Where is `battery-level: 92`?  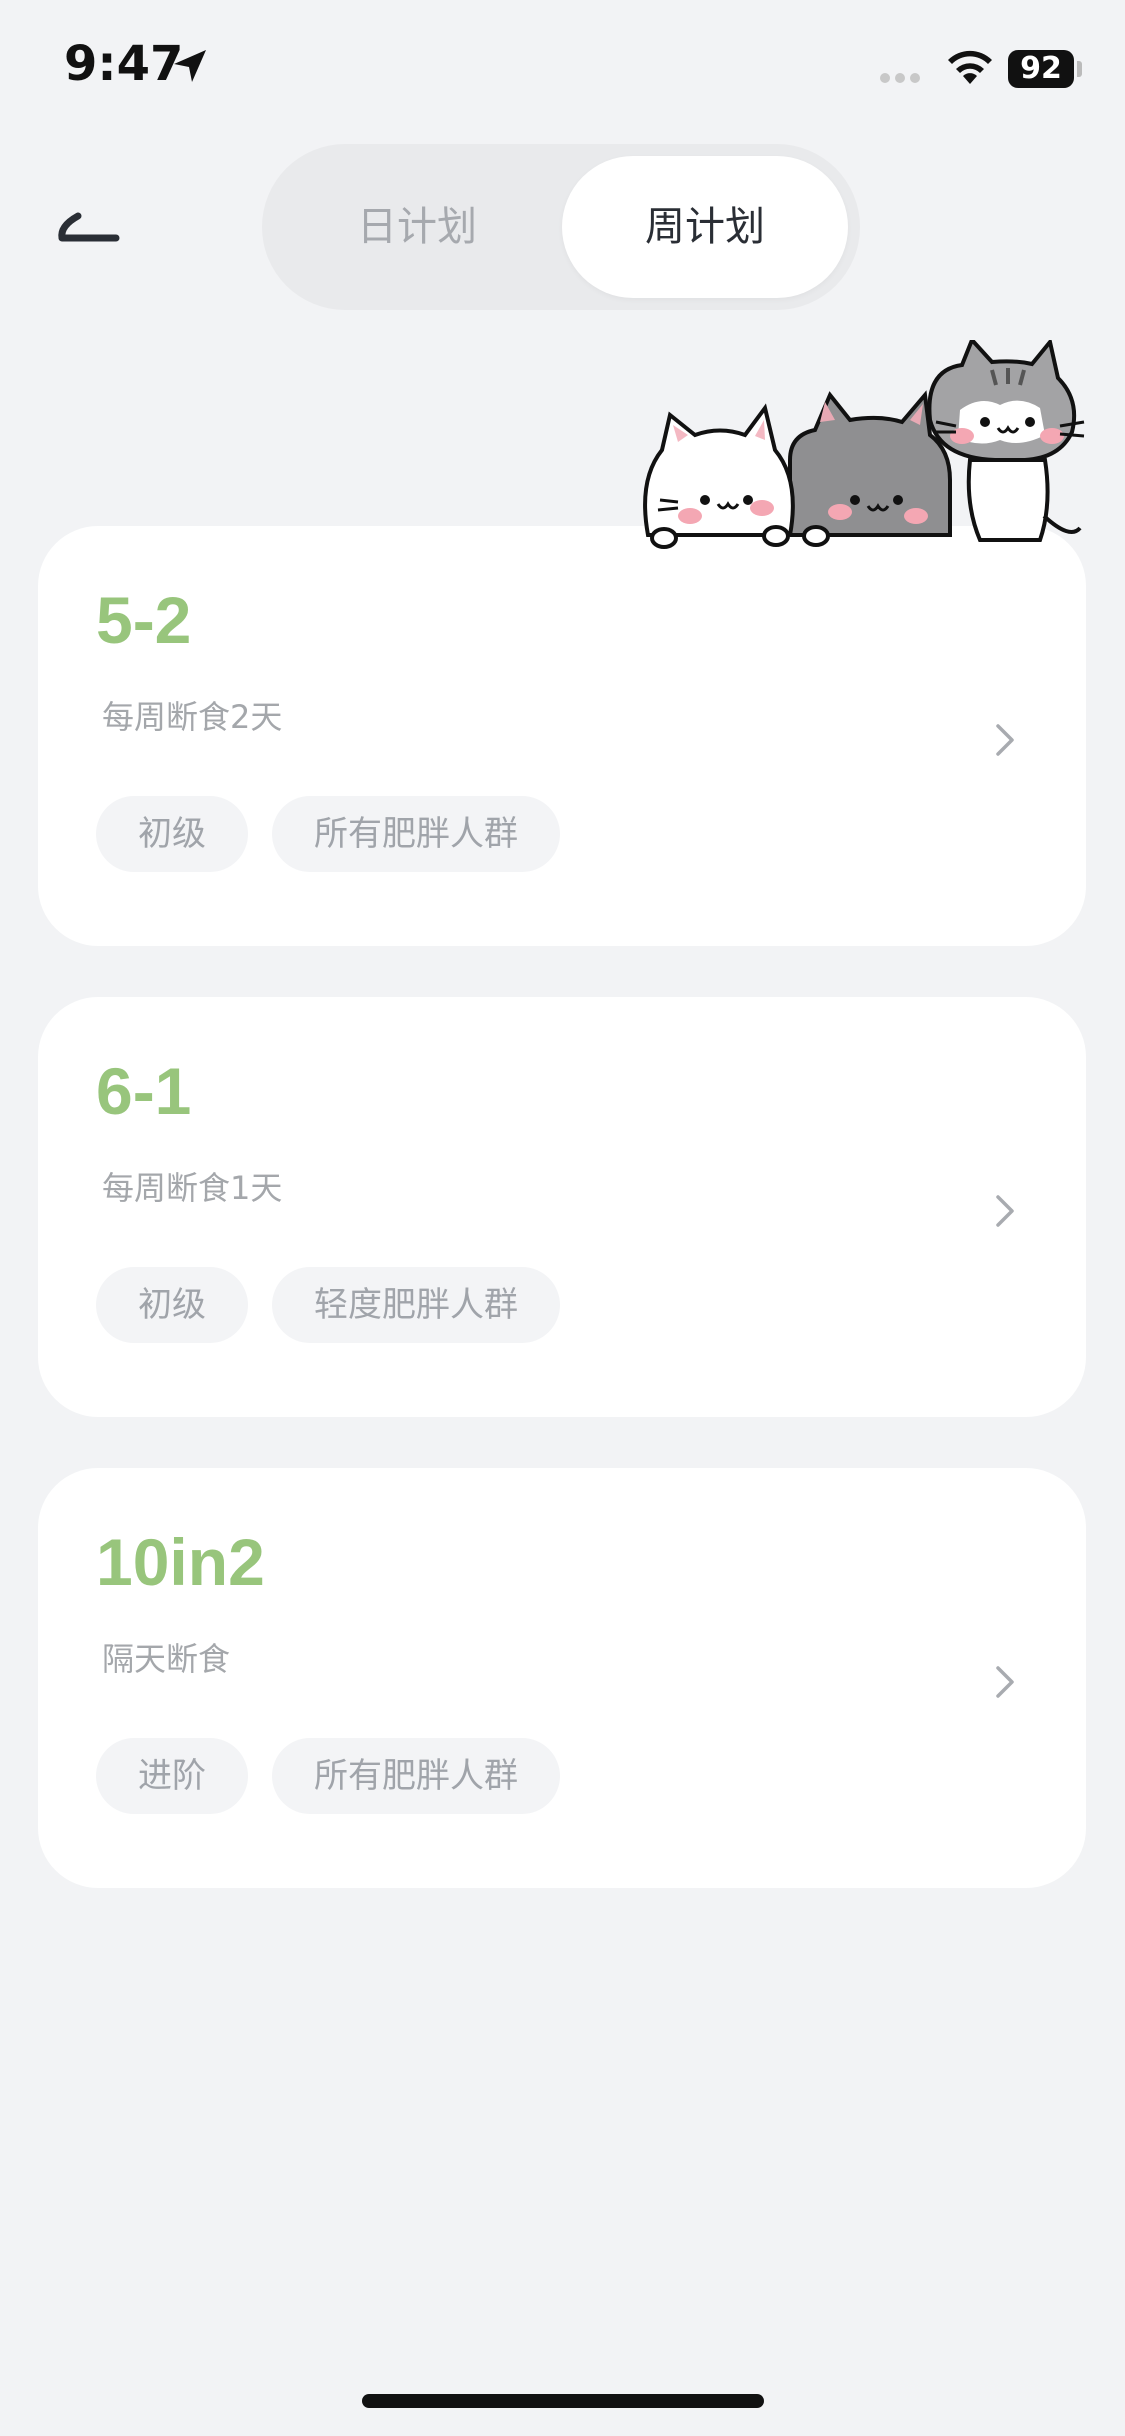 battery-level: 92 is located at coordinates (1041, 68).